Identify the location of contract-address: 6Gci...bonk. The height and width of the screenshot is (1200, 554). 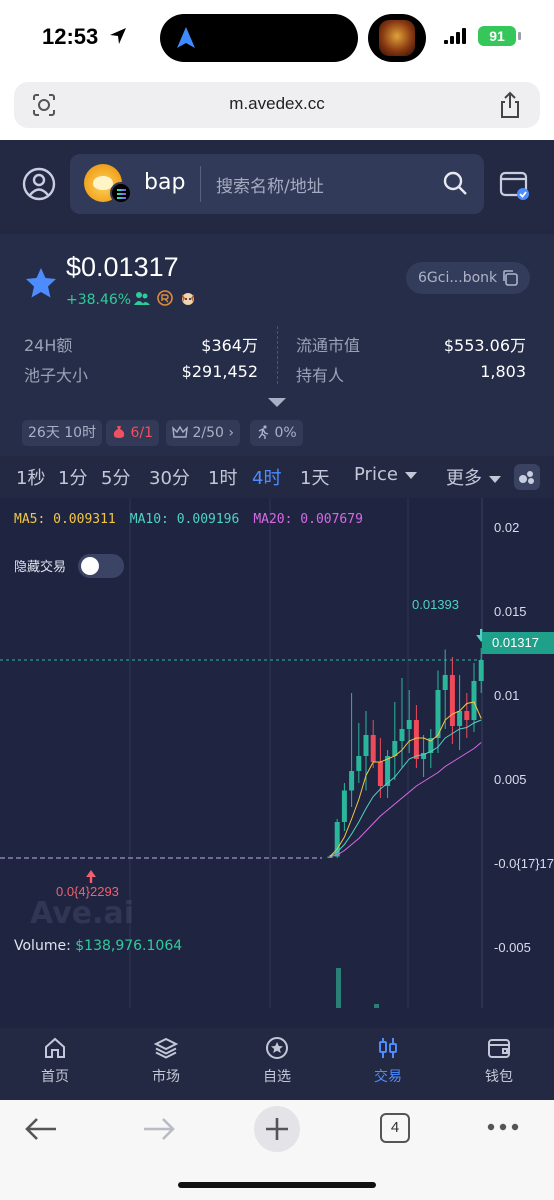
(458, 278).